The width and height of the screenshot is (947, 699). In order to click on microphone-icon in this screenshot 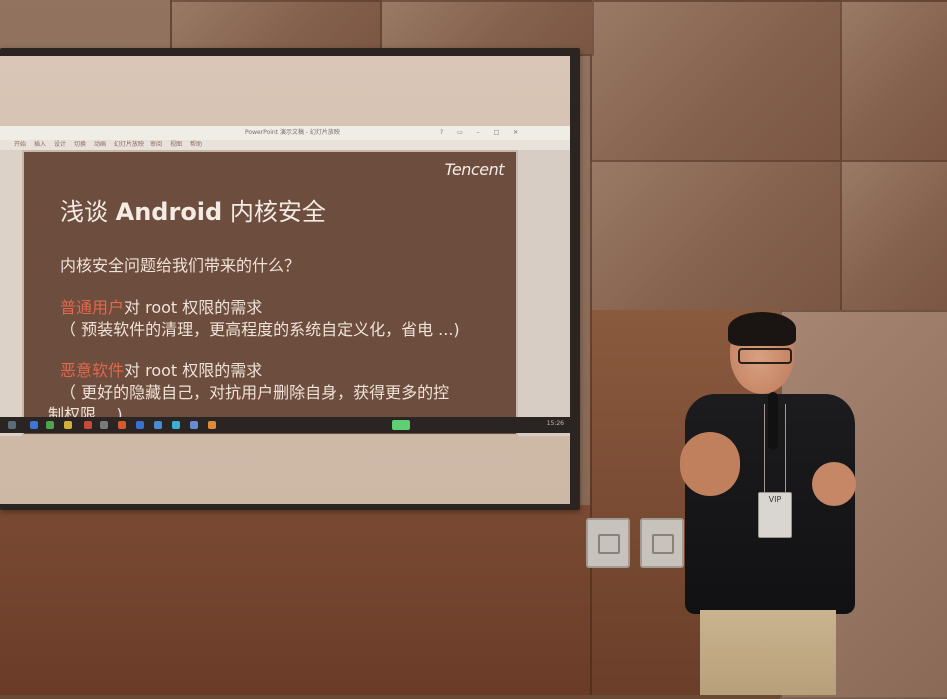, I will do `click(773, 421)`.